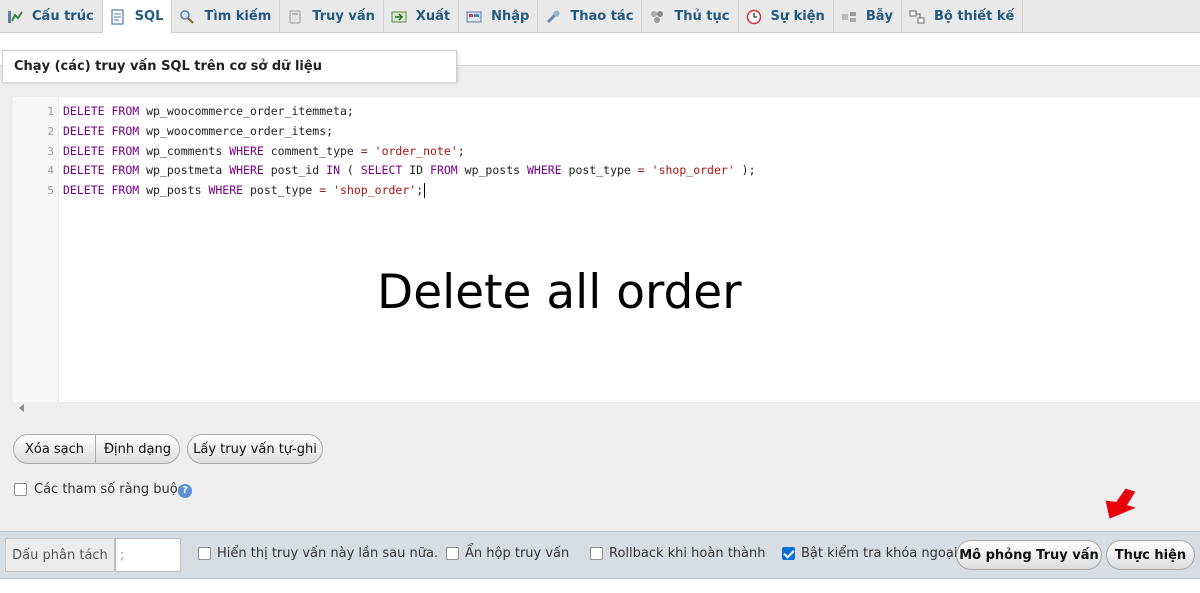 This screenshot has height=593, width=1200. Describe the element at coordinates (745, 170) in the screenshot. I see `code-token: );` at that location.